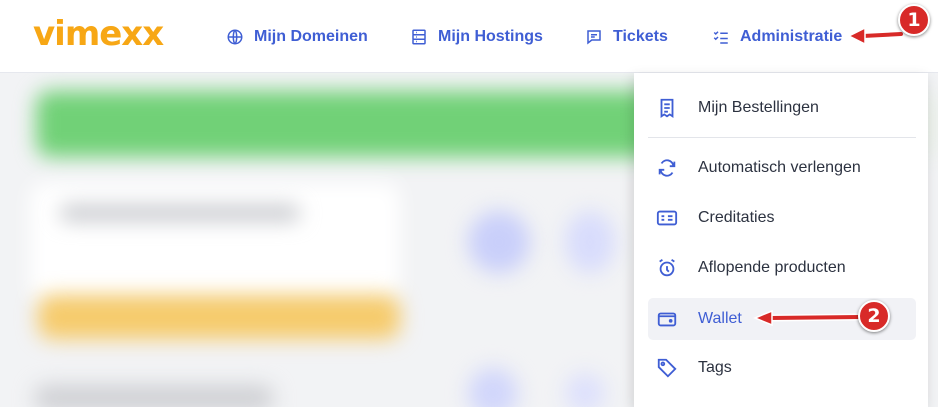 Image resolution: width=938 pixels, height=407 pixels. Describe the element at coordinates (215, 243) in the screenshot. I see `blurred-card` at that location.